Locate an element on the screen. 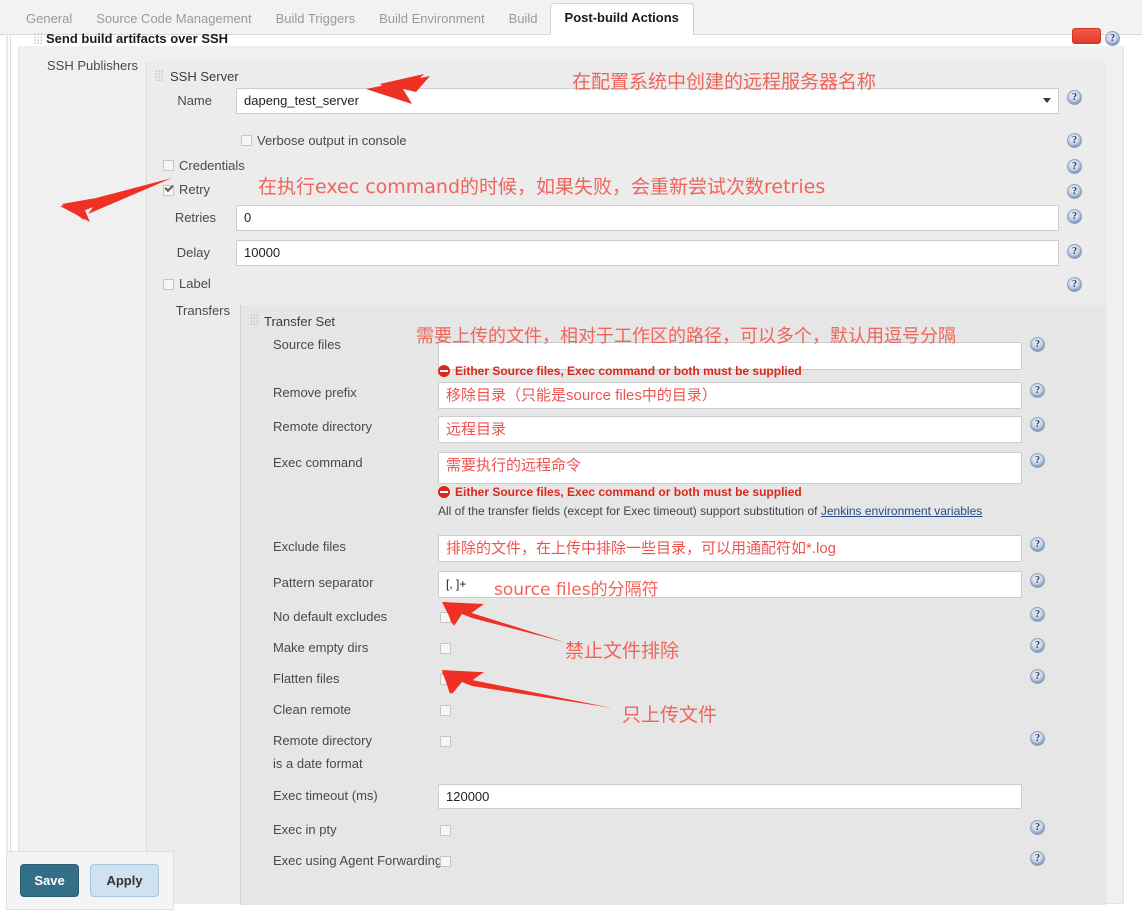  tab-source-code-management: Source Code Management is located at coordinates (173, 19).